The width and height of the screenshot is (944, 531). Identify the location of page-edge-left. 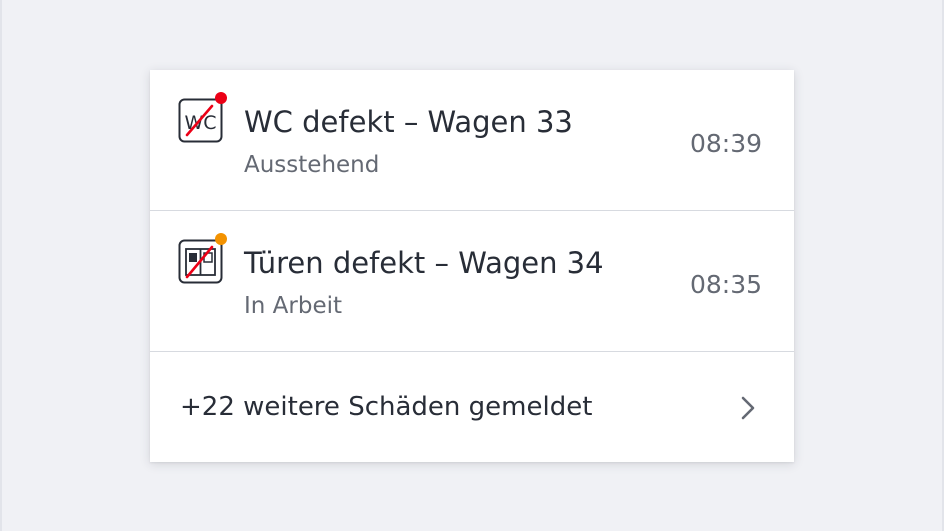
(1, 265).